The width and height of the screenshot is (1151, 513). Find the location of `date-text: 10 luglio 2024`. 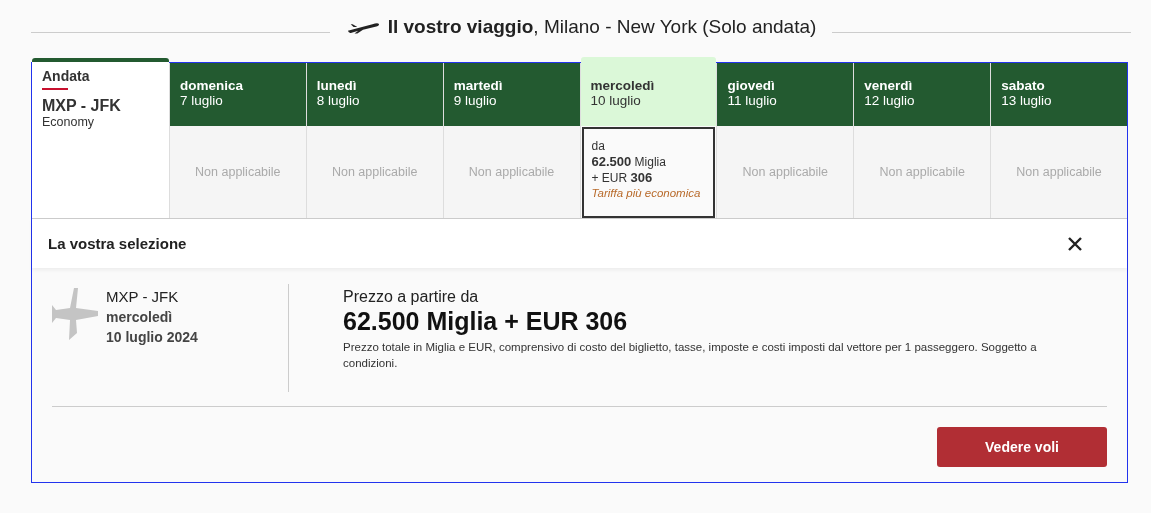

date-text: 10 luglio 2024 is located at coordinates (152, 337).